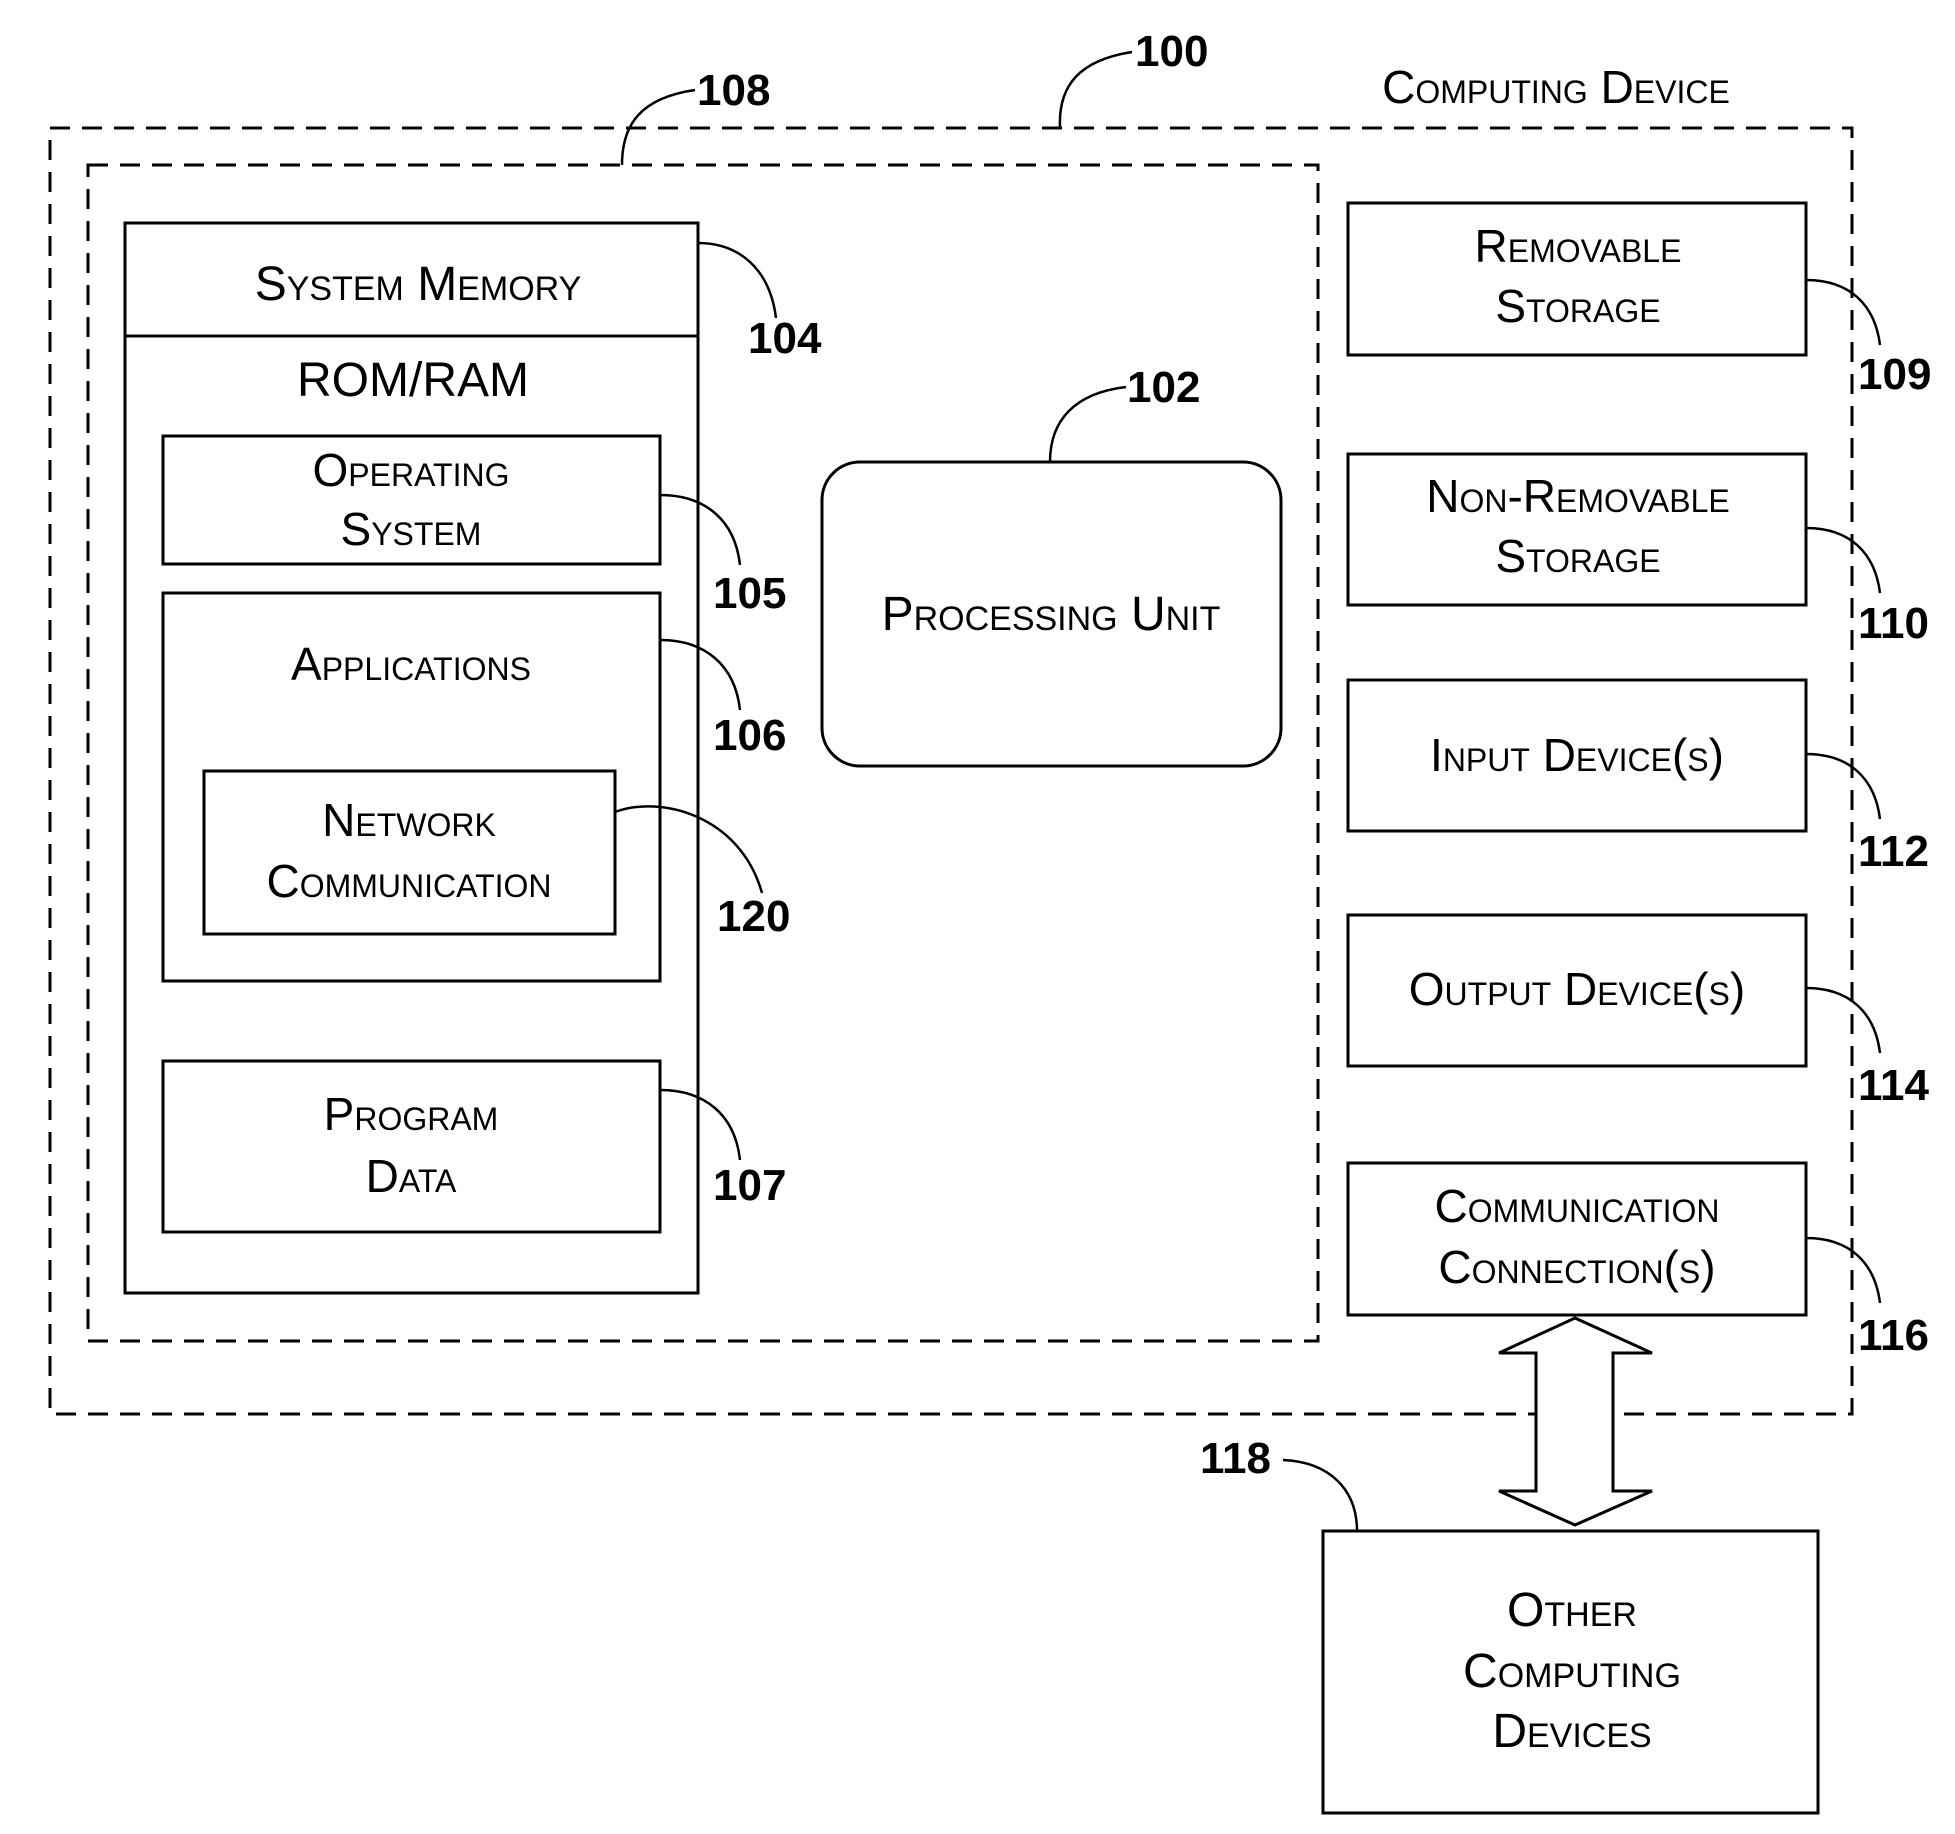 The height and width of the screenshot is (1834, 1955). What do you see at coordinates (1572, 1610) in the screenshot?
I see `other-computing-devices-label-line1: Other` at bounding box center [1572, 1610].